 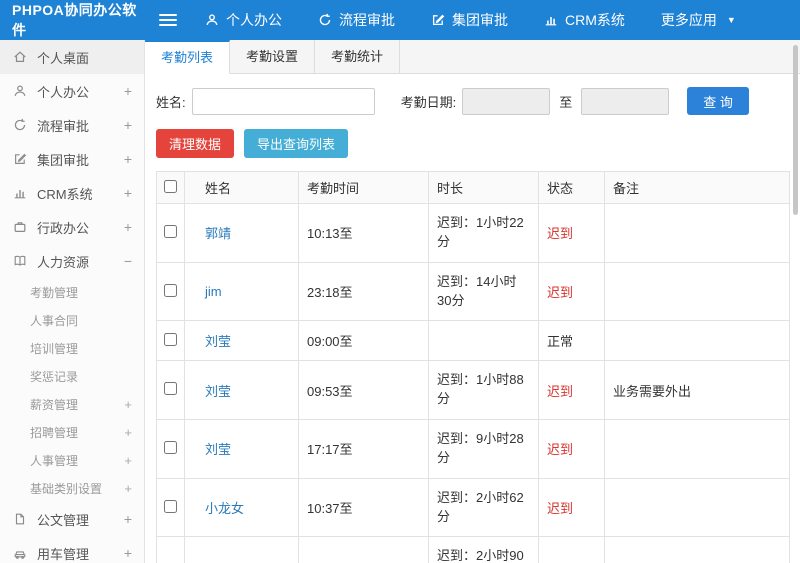 I want to click on note: 业务需要外出, so click(x=697, y=390).